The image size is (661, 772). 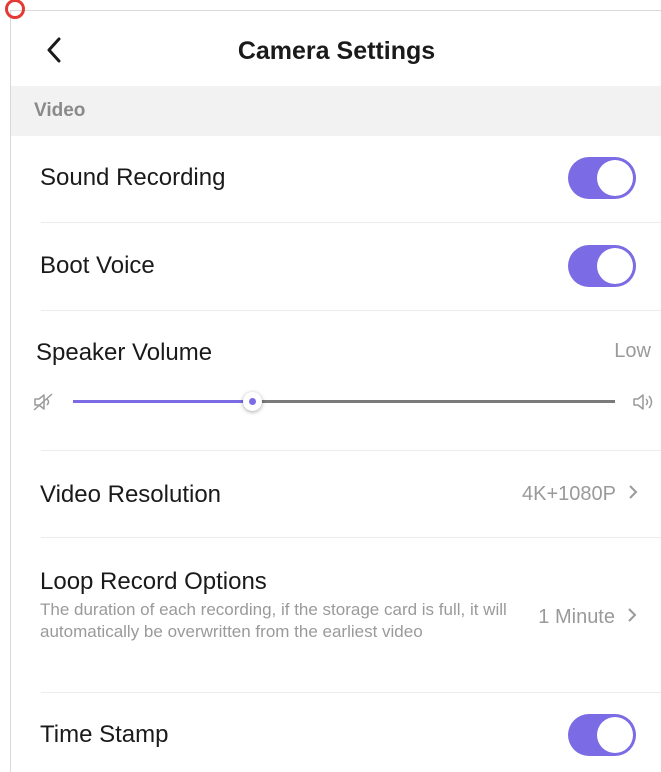 I want to click on slider-thumb, so click(x=252, y=401).